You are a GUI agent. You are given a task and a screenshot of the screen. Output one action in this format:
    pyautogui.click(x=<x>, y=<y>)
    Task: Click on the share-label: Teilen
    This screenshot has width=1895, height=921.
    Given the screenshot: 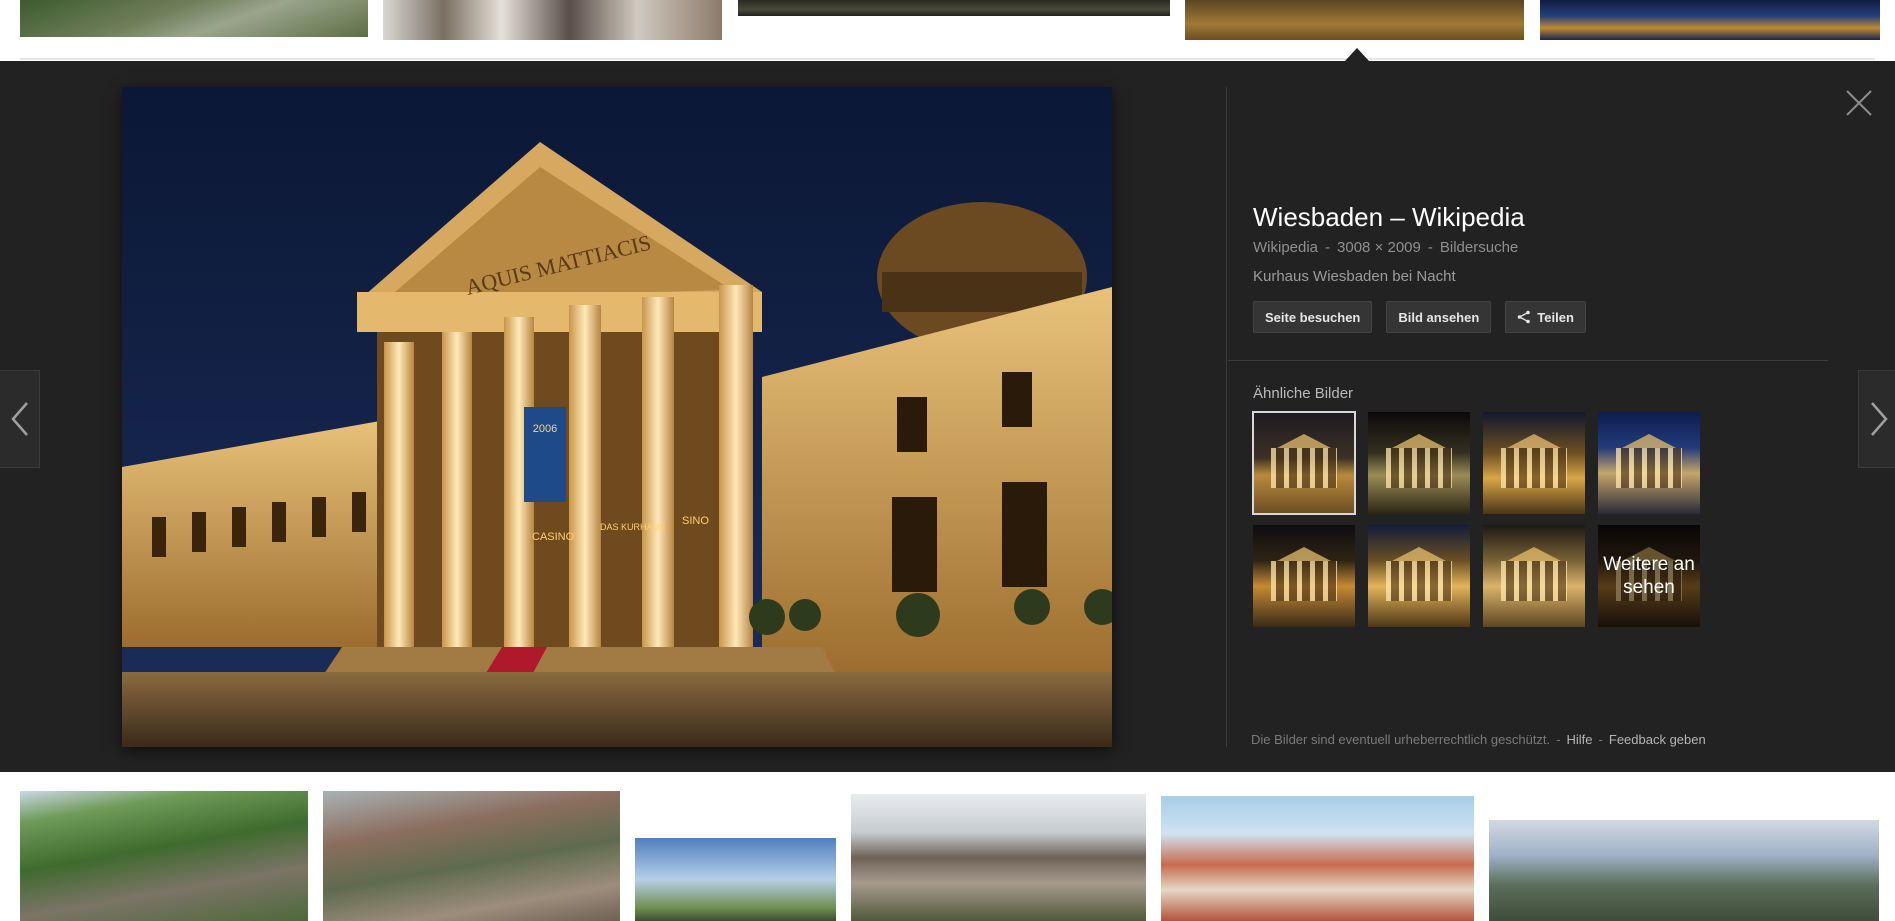 What is the action you would take?
    pyautogui.click(x=1555, y=317)
    